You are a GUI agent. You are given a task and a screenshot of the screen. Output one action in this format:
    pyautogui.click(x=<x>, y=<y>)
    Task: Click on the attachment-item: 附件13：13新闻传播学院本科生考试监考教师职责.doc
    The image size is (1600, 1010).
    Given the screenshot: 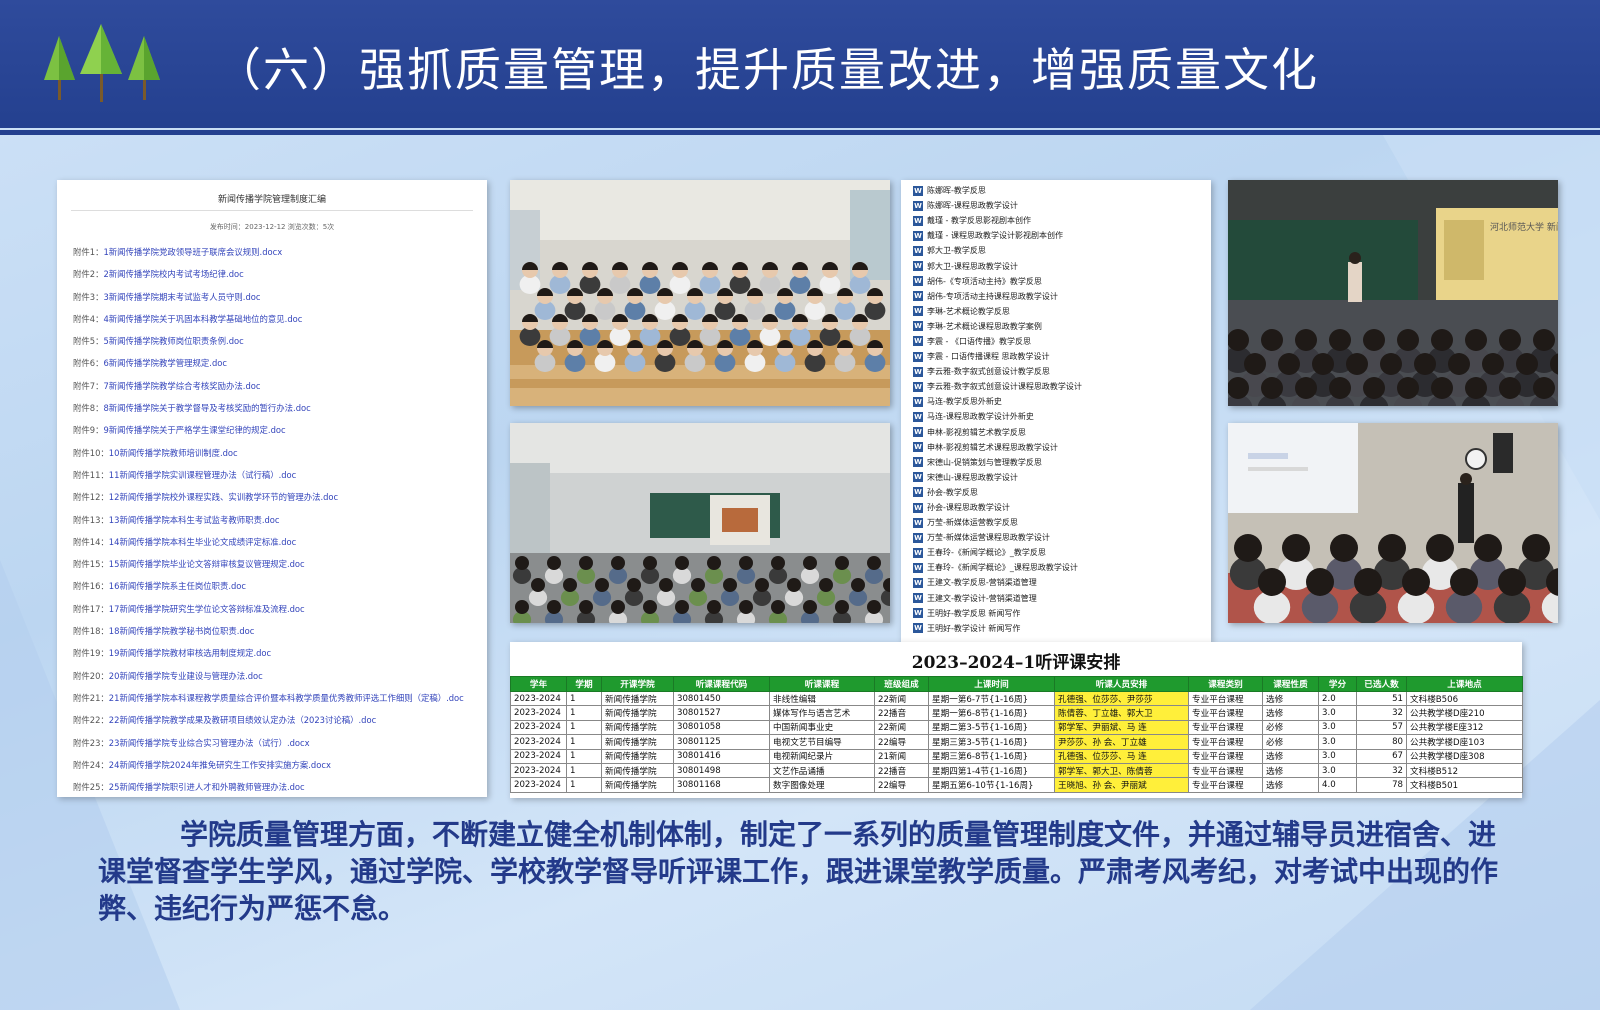 What is the action you would take?
    pyautogui.click(x=268, y=525)
    